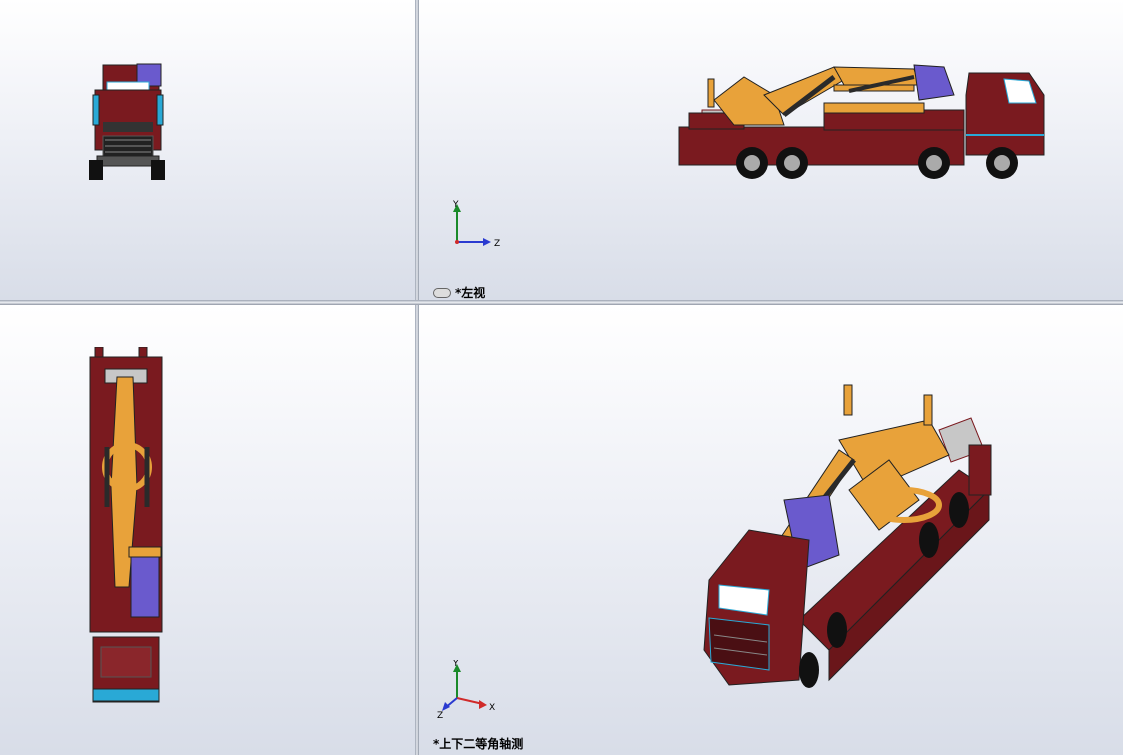 This screenshot has width=1123, height=755. Describe the element at coordinates (847, 536) in the screenshot. I see `truck-iso-model` at that location.